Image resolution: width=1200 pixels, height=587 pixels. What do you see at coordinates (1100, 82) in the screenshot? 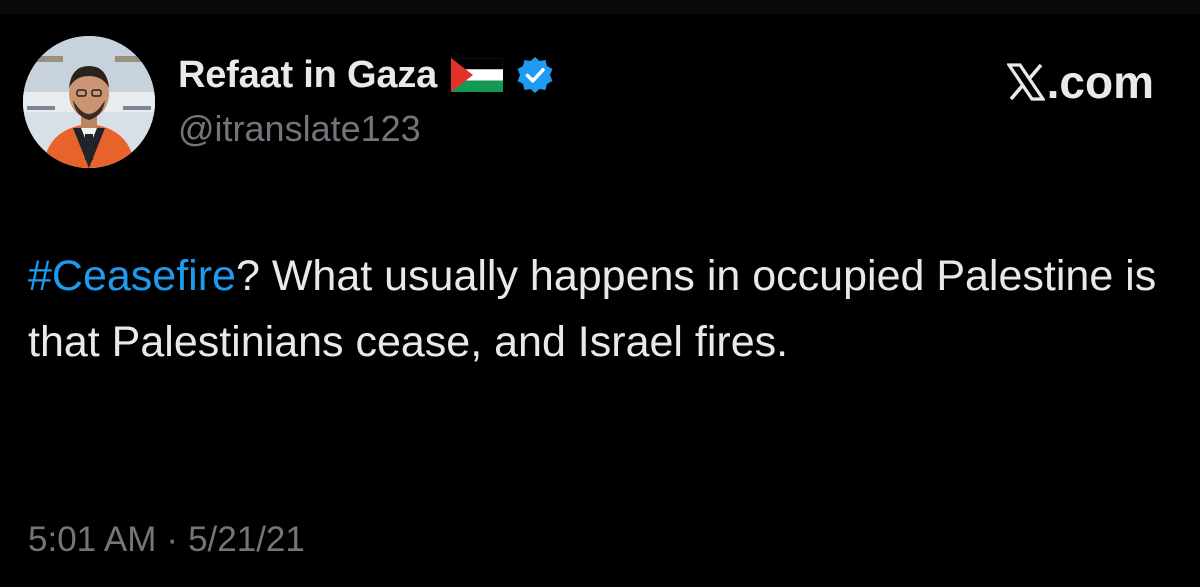
I see `brand-domain: .com` at bounding box center [1100, 82].